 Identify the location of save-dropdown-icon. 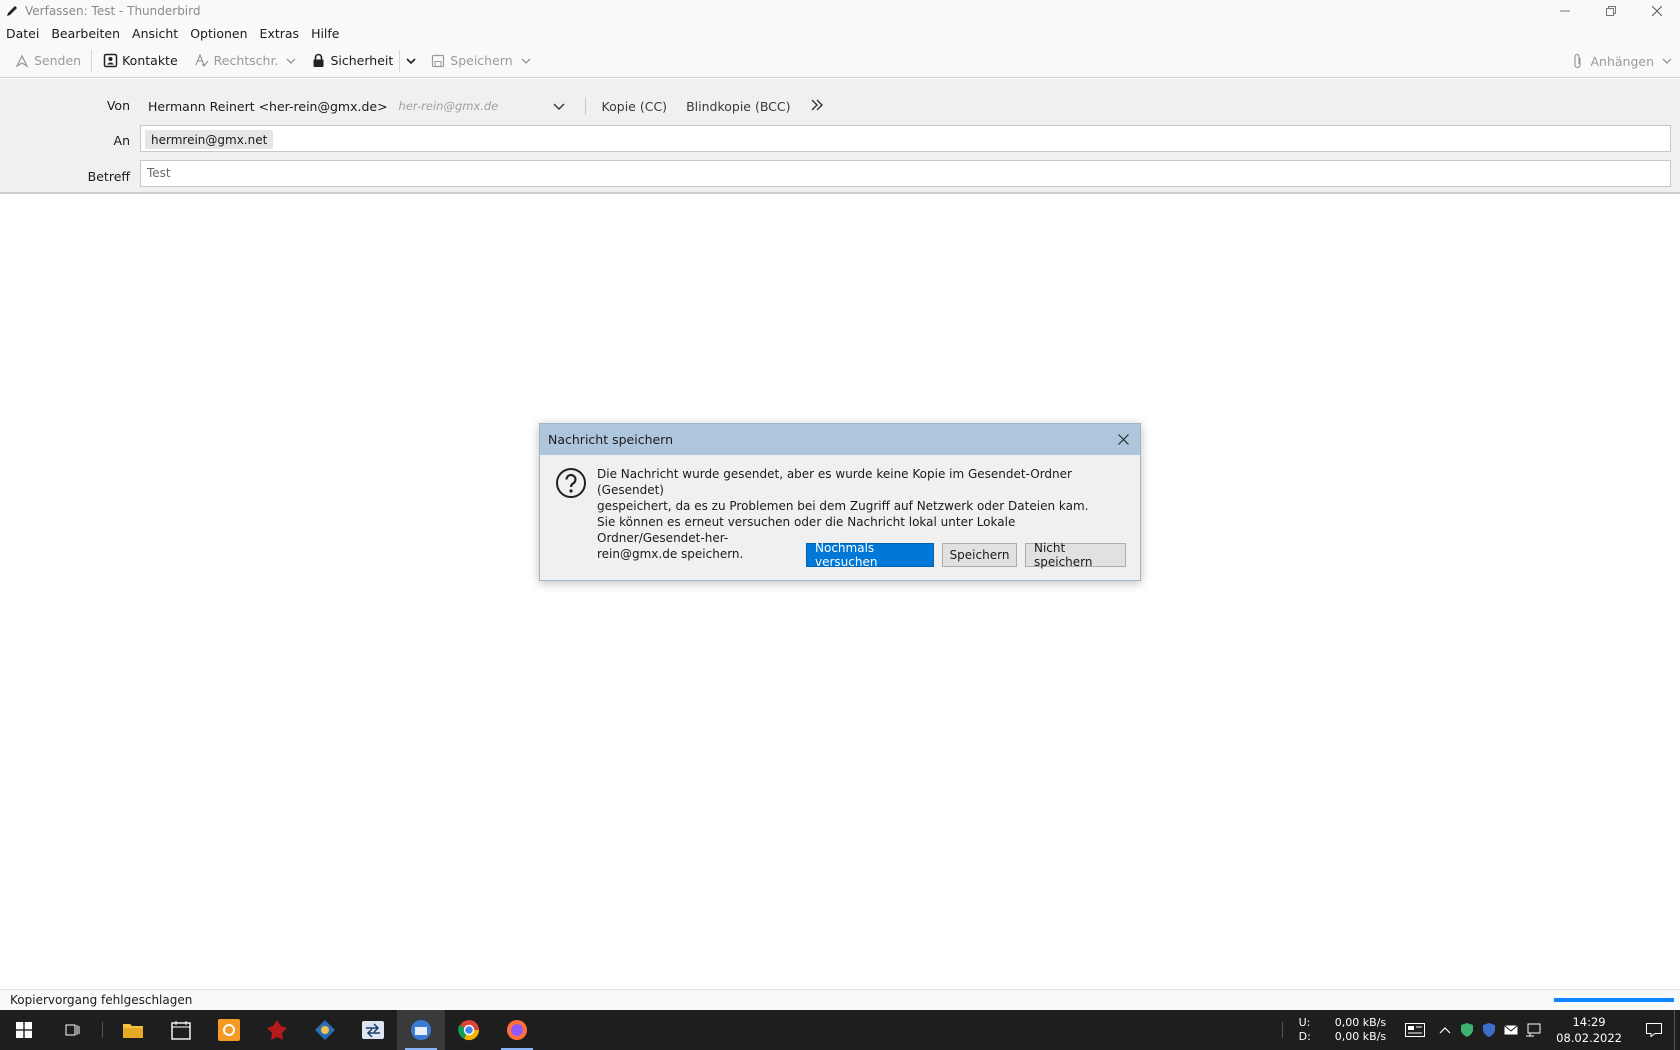
(526, 61).